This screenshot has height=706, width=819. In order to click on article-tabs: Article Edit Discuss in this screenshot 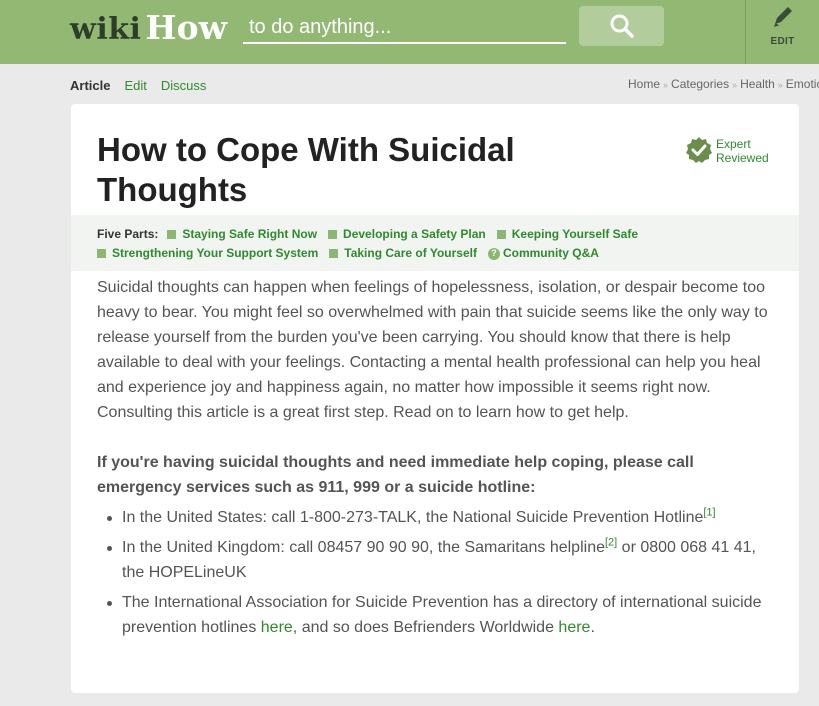, I will do `click(145, 85)`.